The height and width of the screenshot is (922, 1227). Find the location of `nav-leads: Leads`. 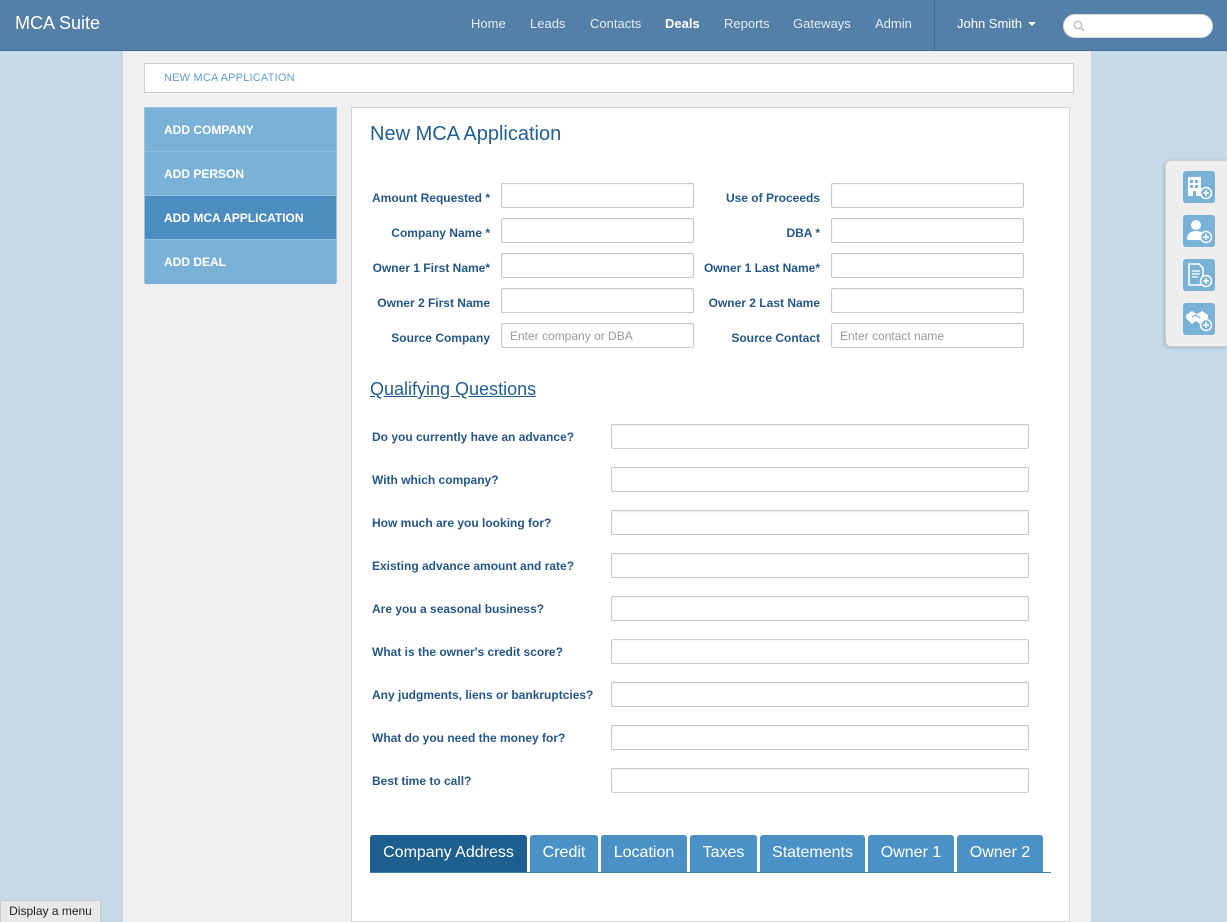

nav-leads: Leads is located at coordinates (547, 23).